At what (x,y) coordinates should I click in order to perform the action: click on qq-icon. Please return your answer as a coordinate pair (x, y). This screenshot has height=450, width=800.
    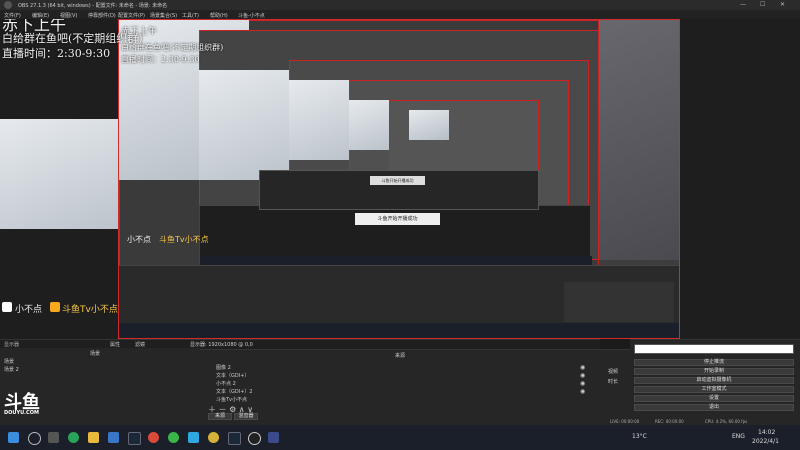
    Looking at the image, I should click on (7, 307).